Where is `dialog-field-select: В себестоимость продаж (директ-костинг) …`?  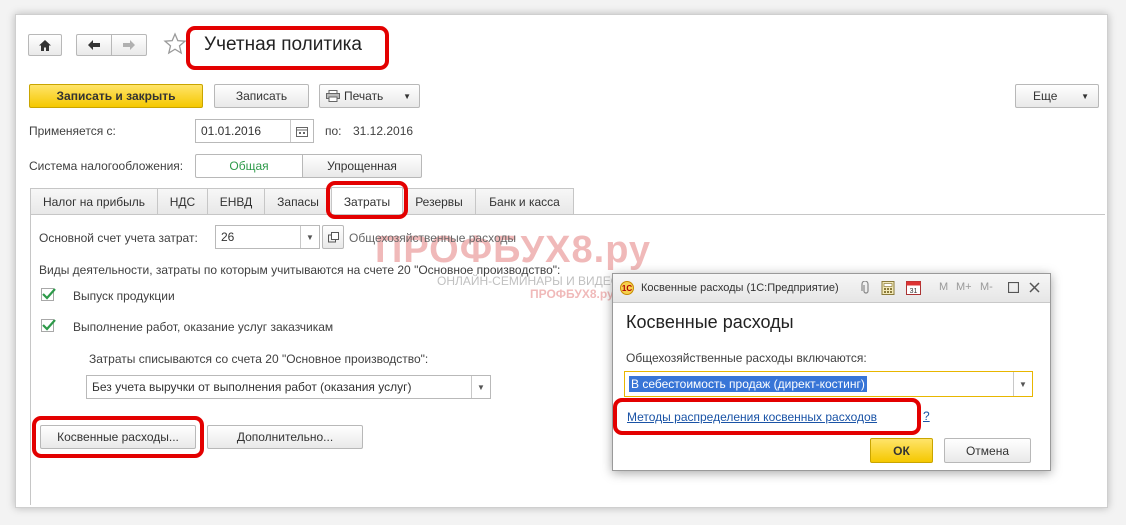
dialog-field-select: В себестоимость продаж (директ-костинг) … is located at coordinates (828, 384).